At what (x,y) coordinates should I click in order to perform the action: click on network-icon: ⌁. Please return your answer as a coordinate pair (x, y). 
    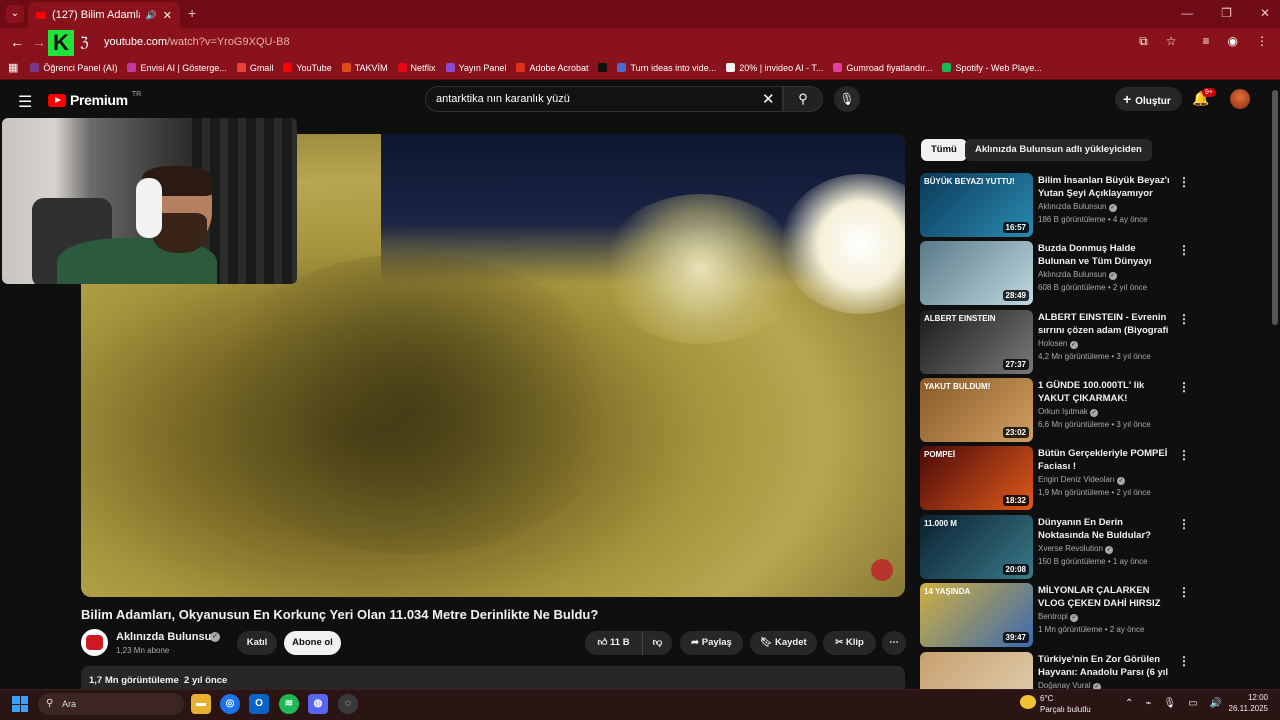
    Looking at the image, I should click on (1148, 703).